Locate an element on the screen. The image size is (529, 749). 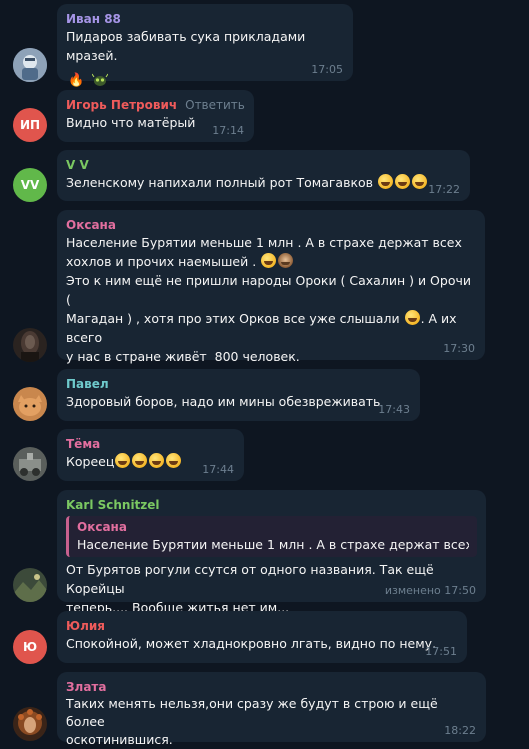
fire-icon: 🔥 is located at coordinates (76, 80).